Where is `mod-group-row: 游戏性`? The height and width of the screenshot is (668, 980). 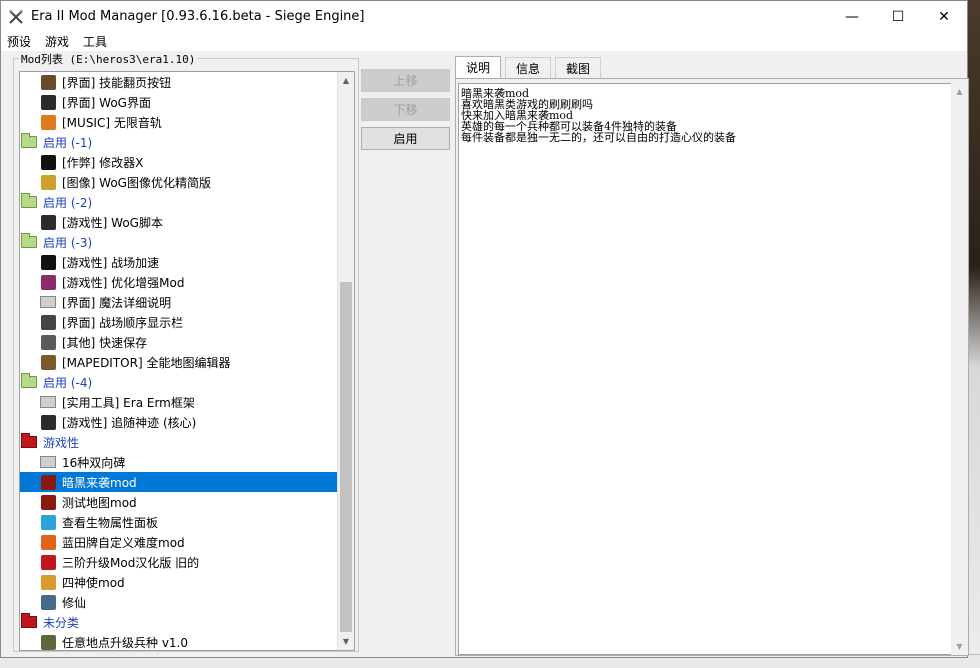
mod-group-row: 游戏性 is located at coordinates (179, 442).